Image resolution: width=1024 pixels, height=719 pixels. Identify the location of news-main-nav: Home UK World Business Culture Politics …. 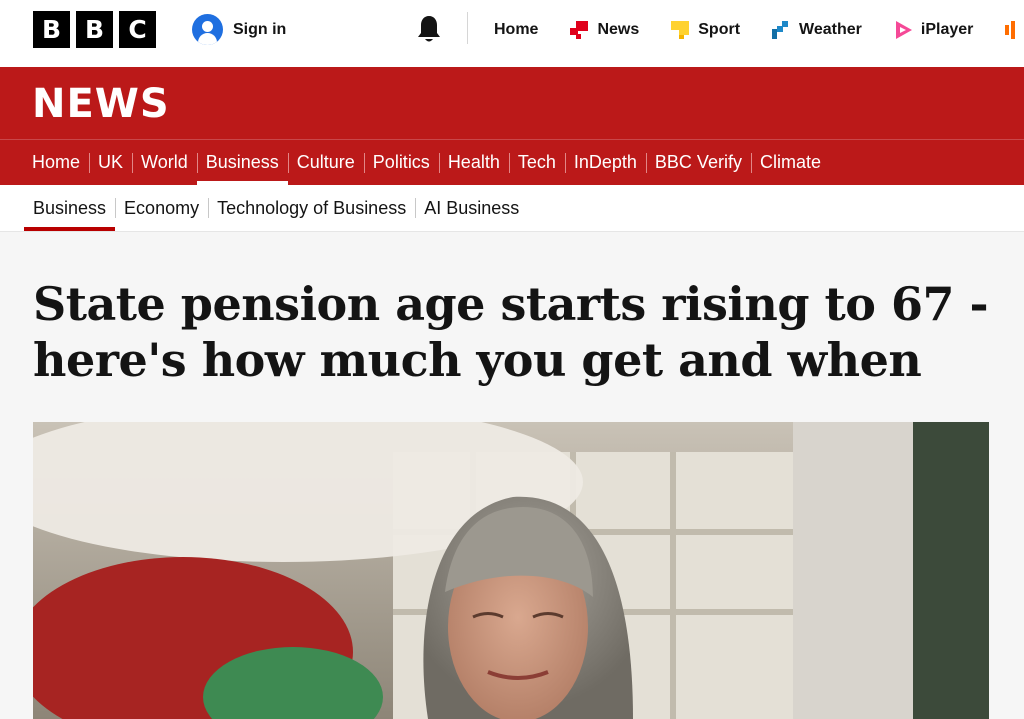
(426, 162).